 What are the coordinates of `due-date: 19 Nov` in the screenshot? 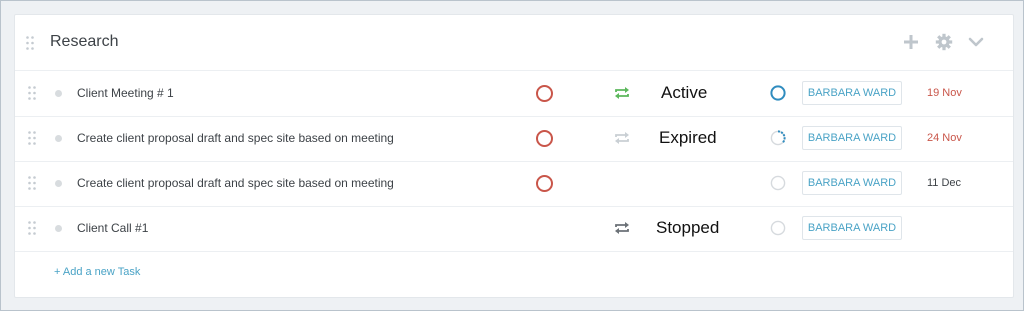 It's located at (944, 93).